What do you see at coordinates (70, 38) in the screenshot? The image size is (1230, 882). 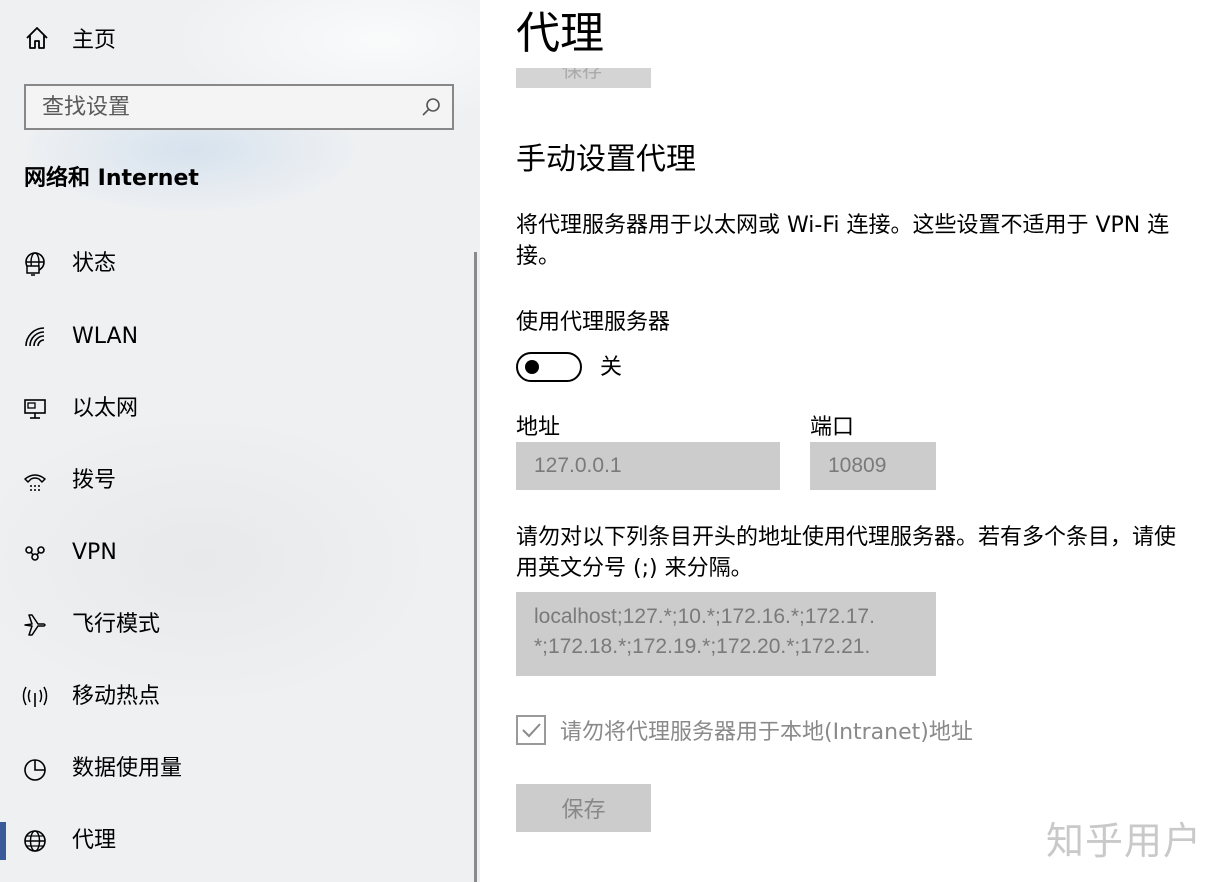 I see `sidebar-item-home: 主页` at bounding box center [70, 38].